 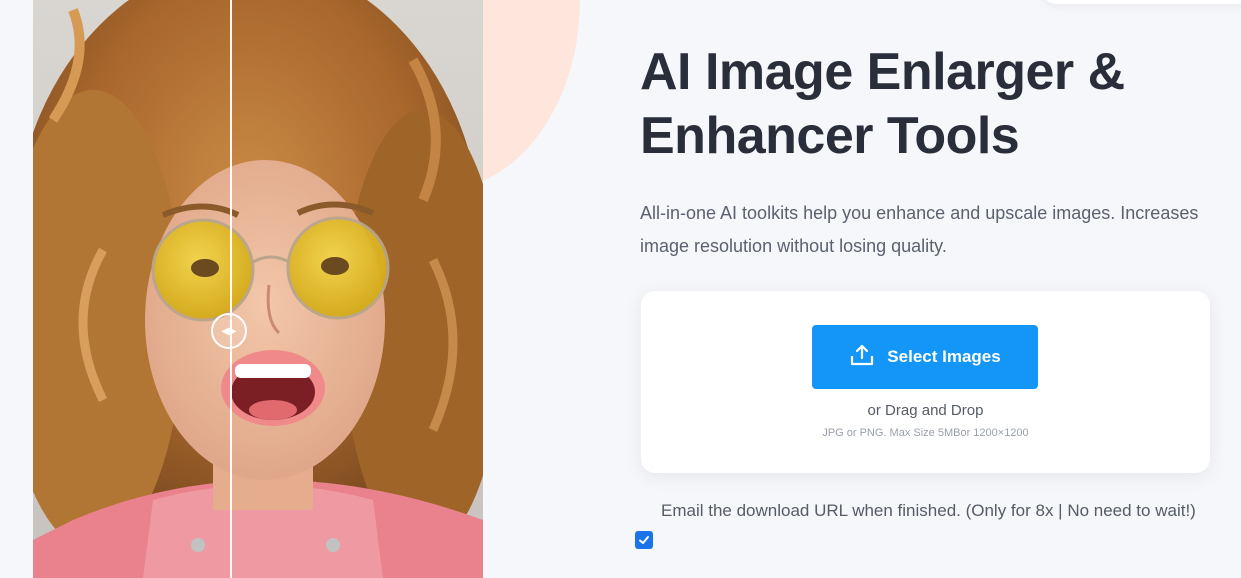 I want to click on left-right-arrows-icon: ◀▶, so click(x=229, y=331).